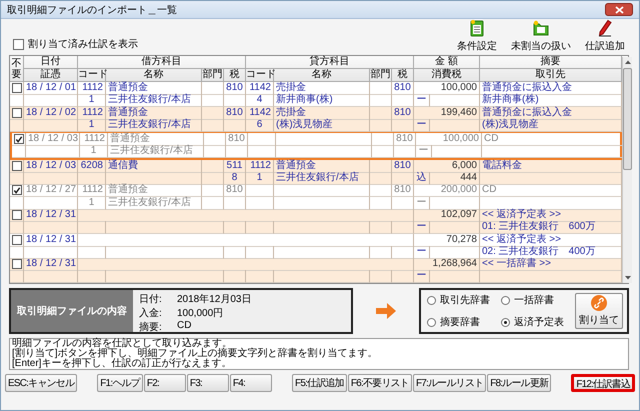 The height and width of the screenshot is (411, 640). Describe the element at coordinates (447, 62) in the screenshot. I see `column-header: 金 額` at that location.